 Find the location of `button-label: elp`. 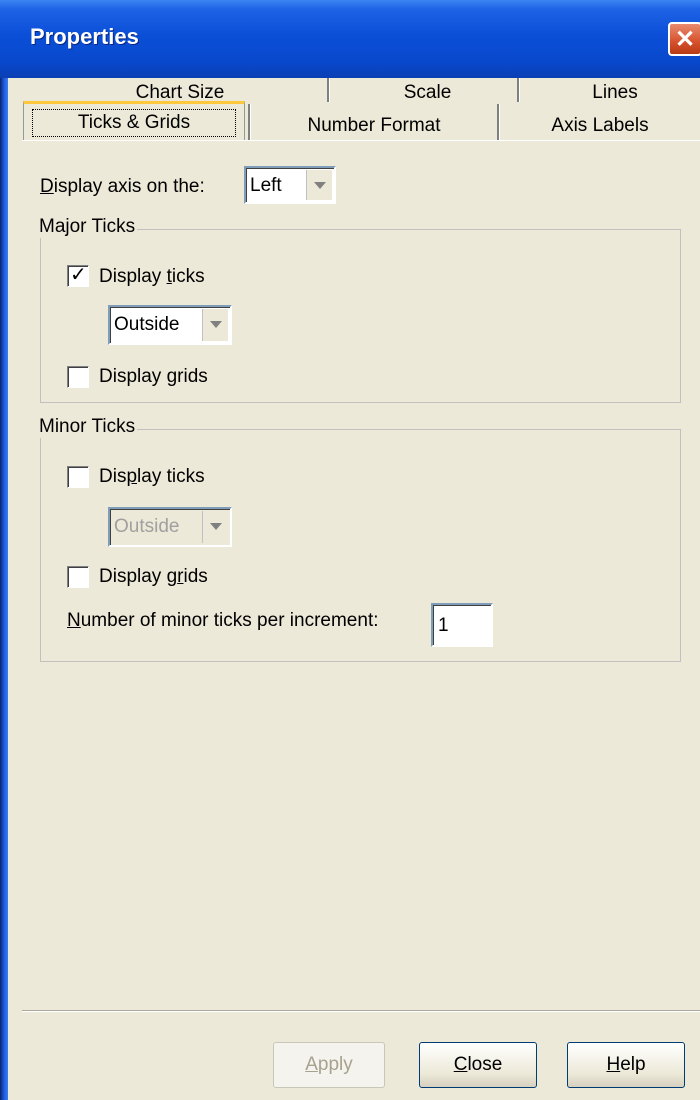

button-label: elp is located at coordinates (633, 1064).